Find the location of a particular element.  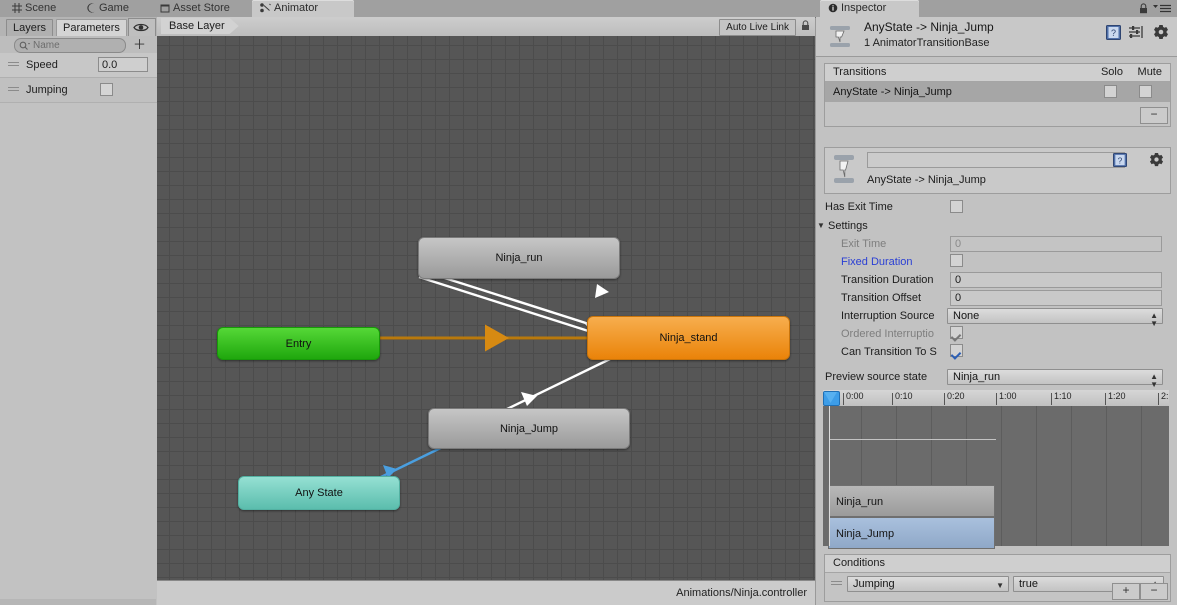

auto-live-link-button: Auto Live Link is located at coordinates (757, 27).